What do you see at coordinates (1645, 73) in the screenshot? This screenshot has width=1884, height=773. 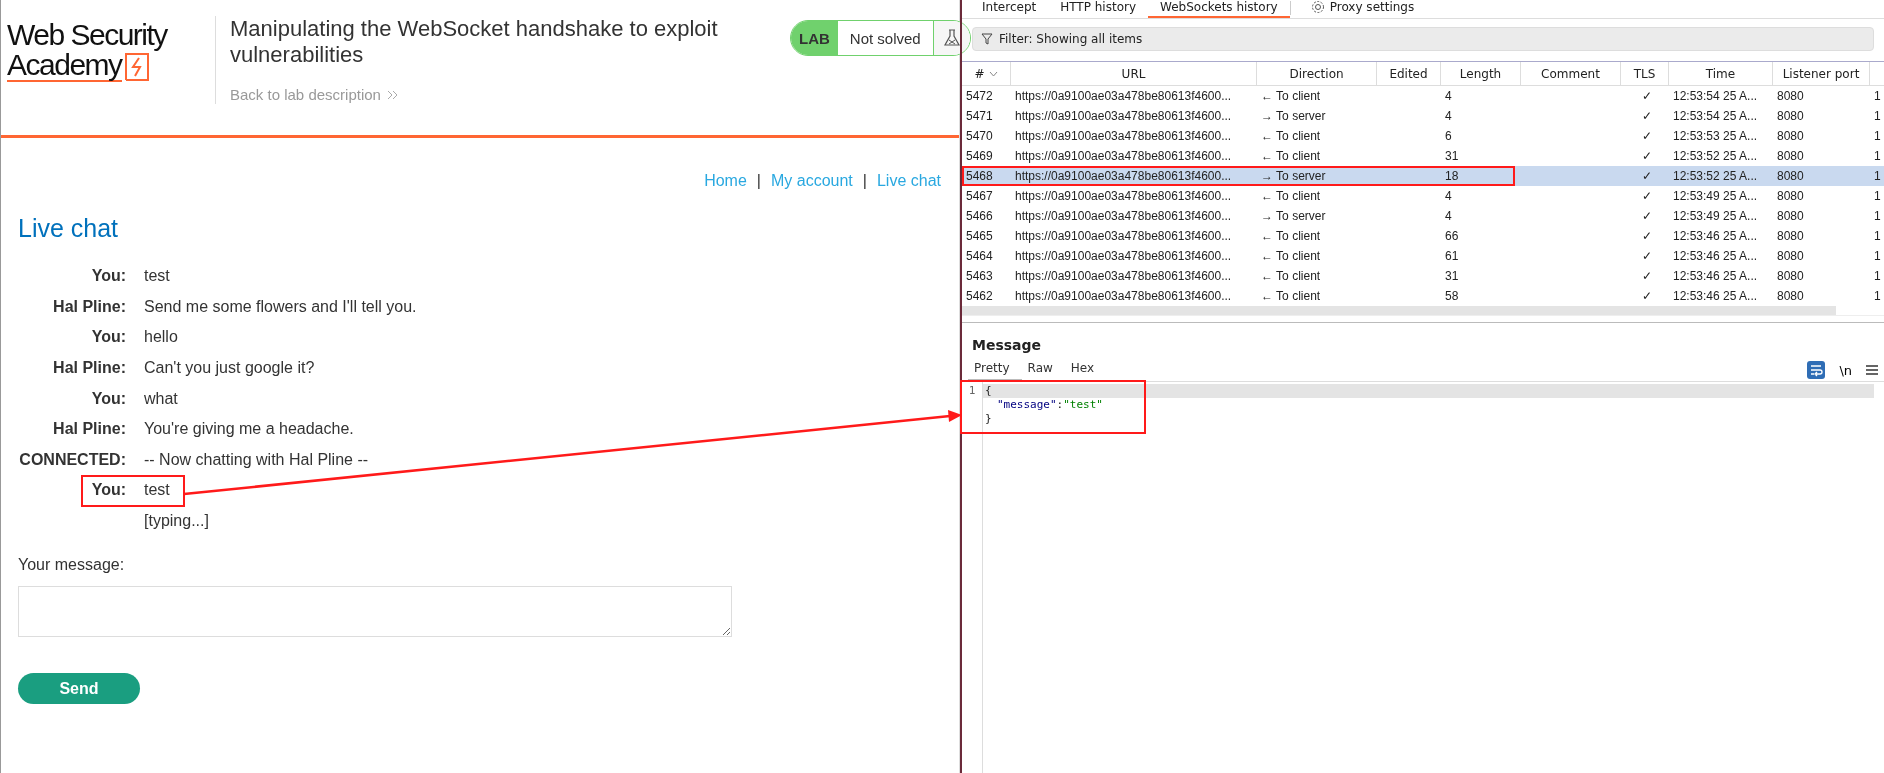 I see `column-header: TLS` at bounding box center [1645, 73].